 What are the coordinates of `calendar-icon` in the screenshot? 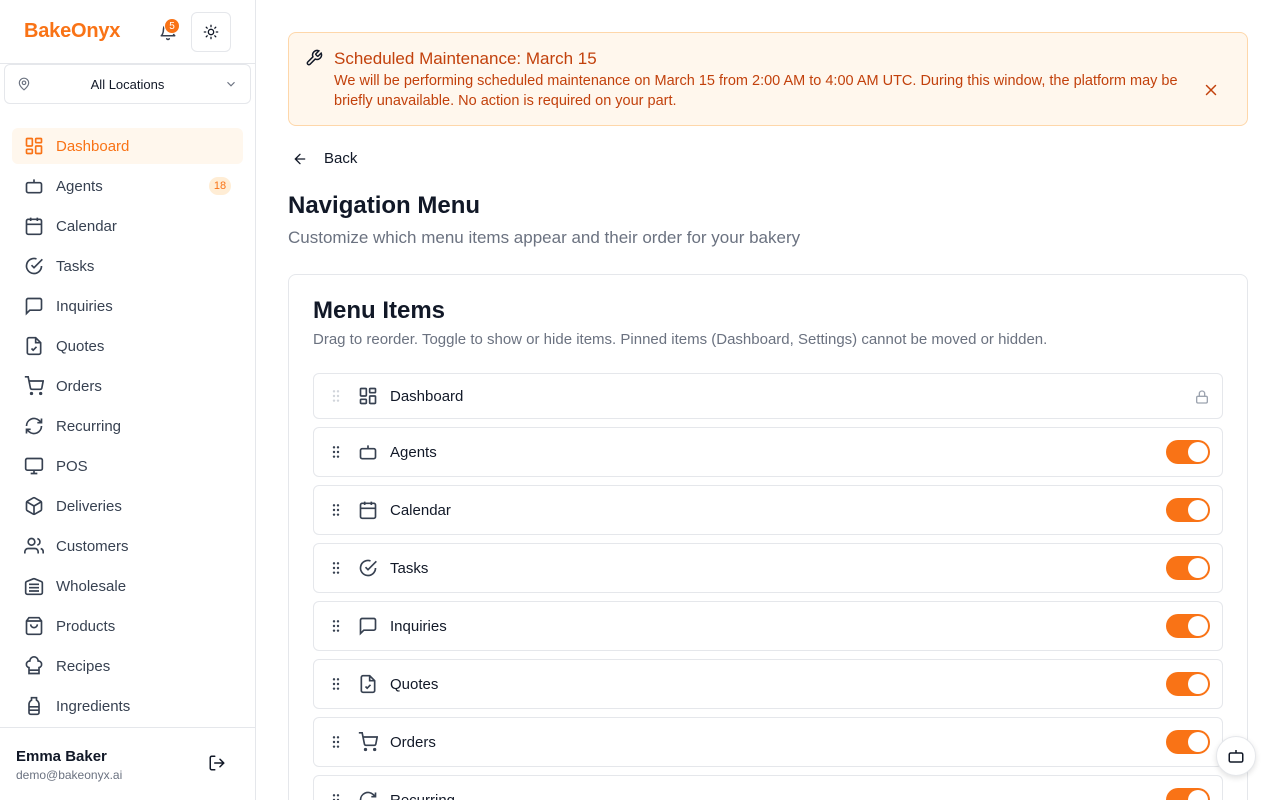 It's located at (368, 510).